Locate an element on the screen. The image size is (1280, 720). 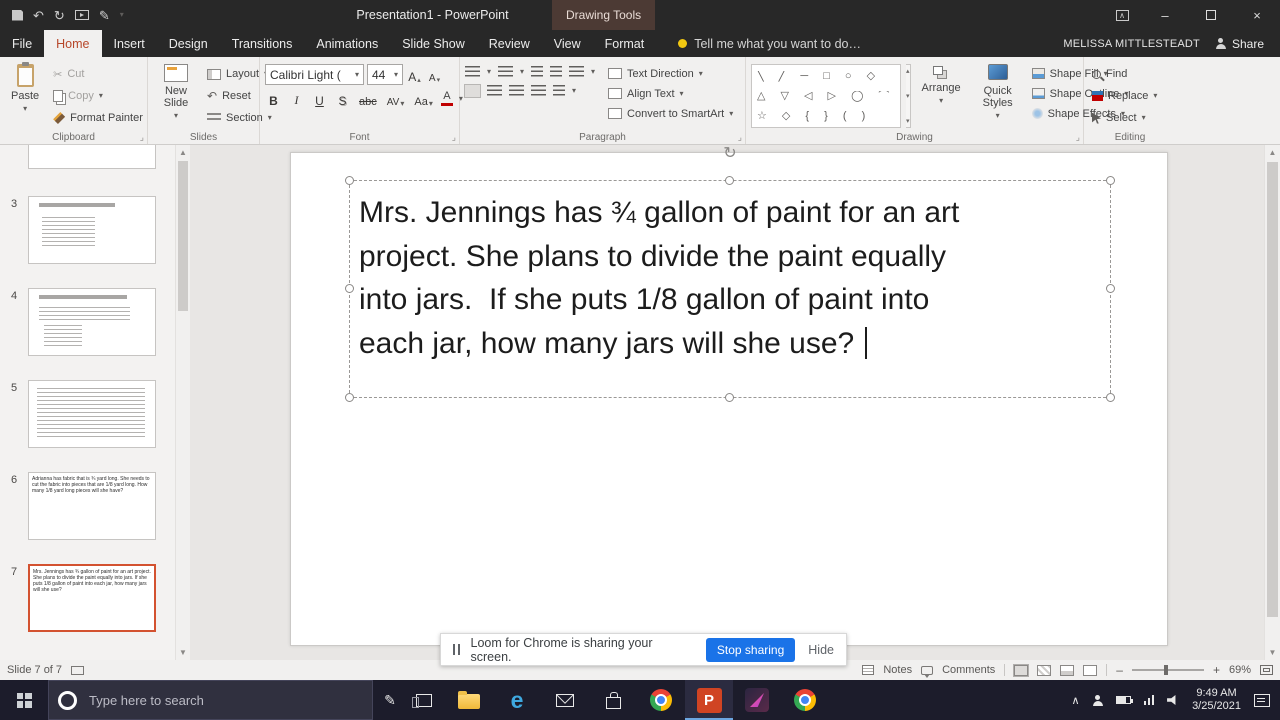
comments-icon is located at coordinates (927, 671).